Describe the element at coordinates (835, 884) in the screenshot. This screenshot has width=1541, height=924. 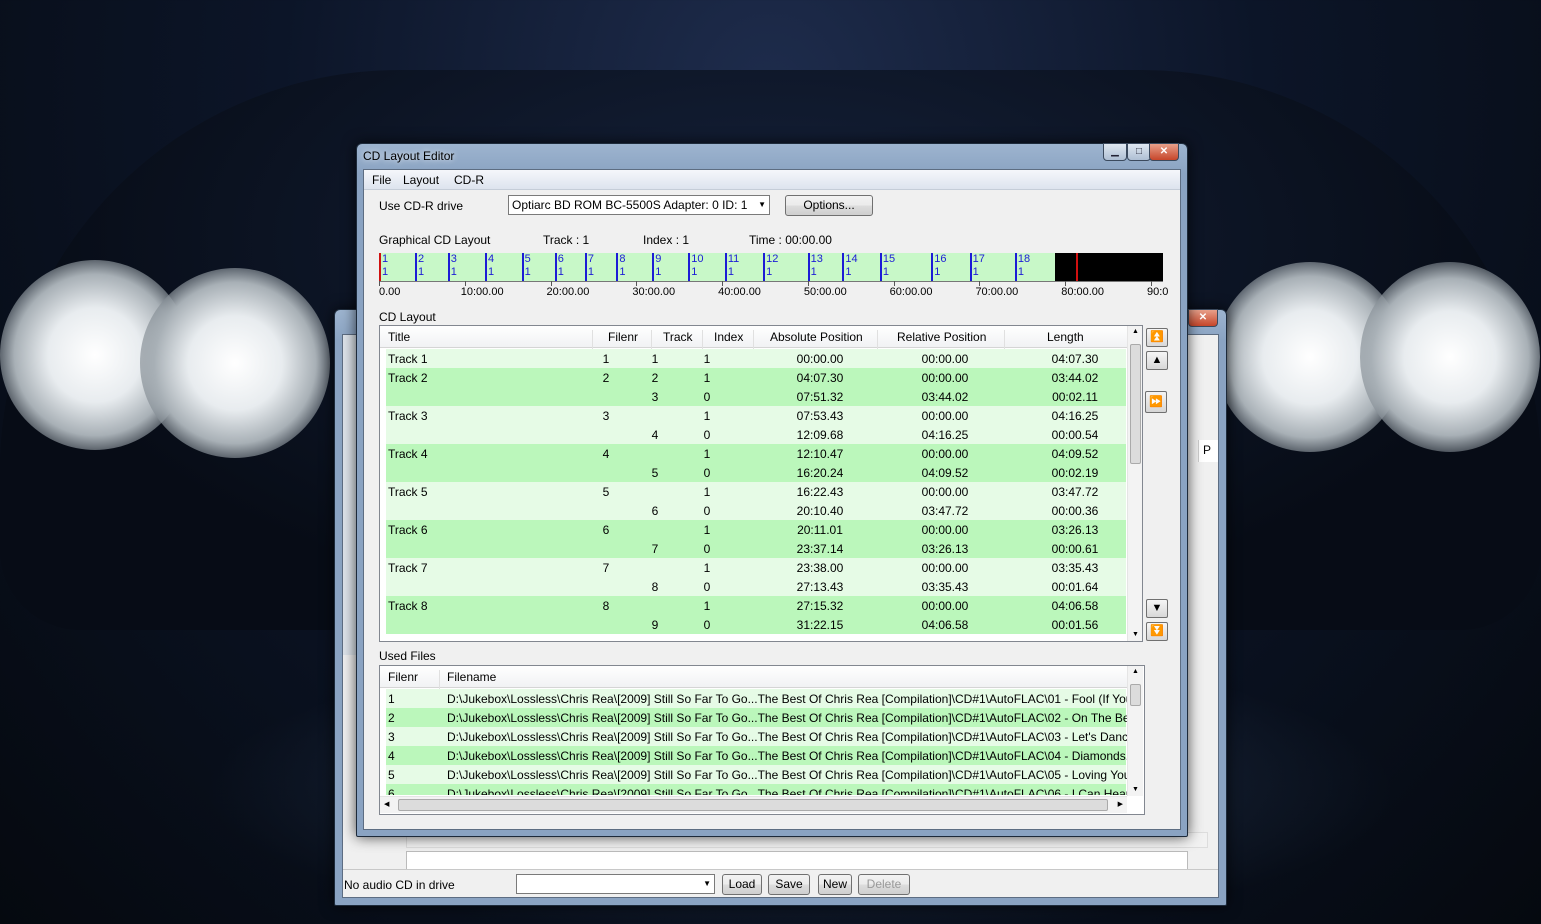
I see `new-button: New` at that location.